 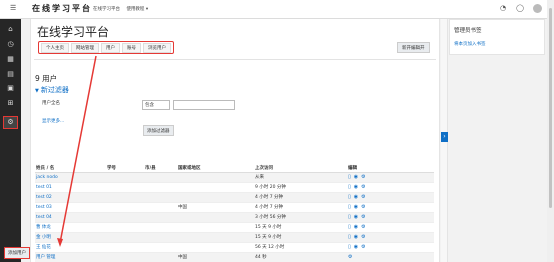 I want to click on col-idnumber: 学号, so click(x=111, y=168).